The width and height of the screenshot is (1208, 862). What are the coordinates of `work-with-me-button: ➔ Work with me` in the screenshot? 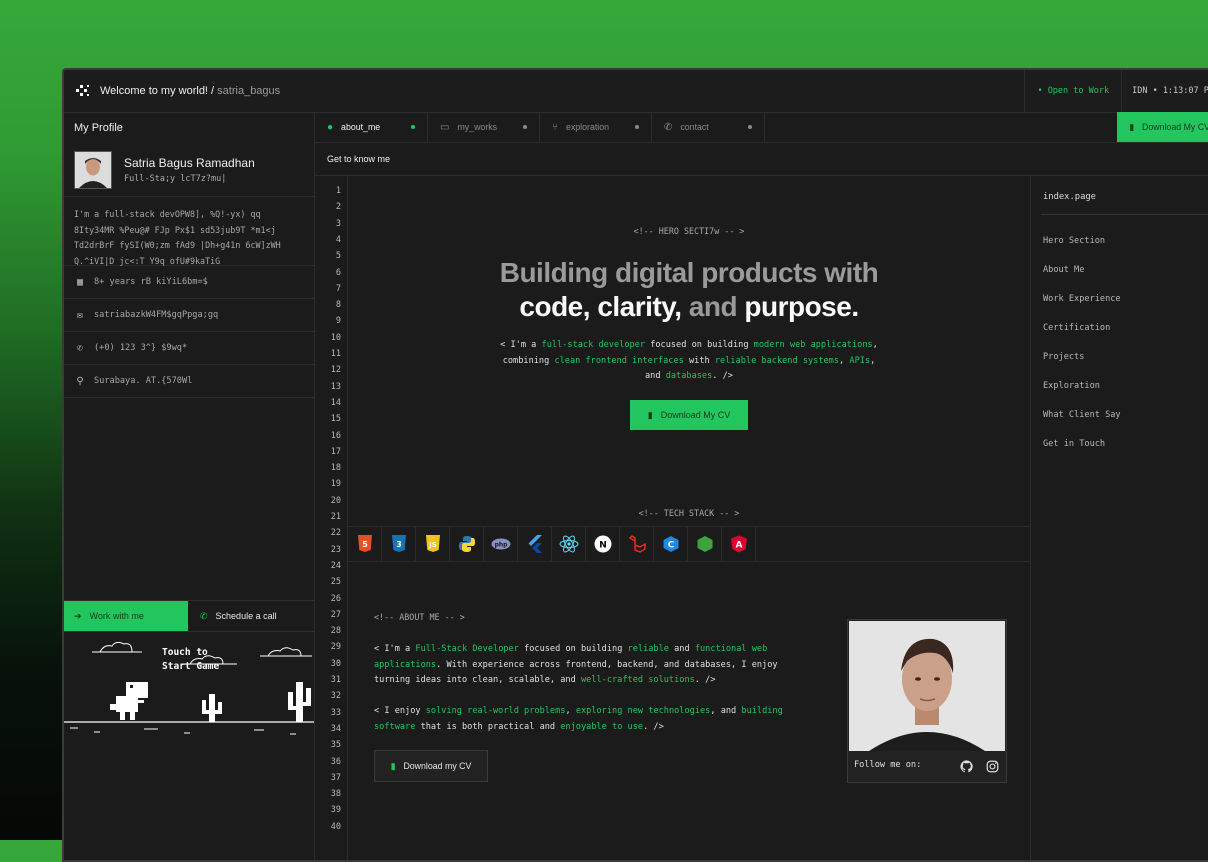 It's located at (126, 616).